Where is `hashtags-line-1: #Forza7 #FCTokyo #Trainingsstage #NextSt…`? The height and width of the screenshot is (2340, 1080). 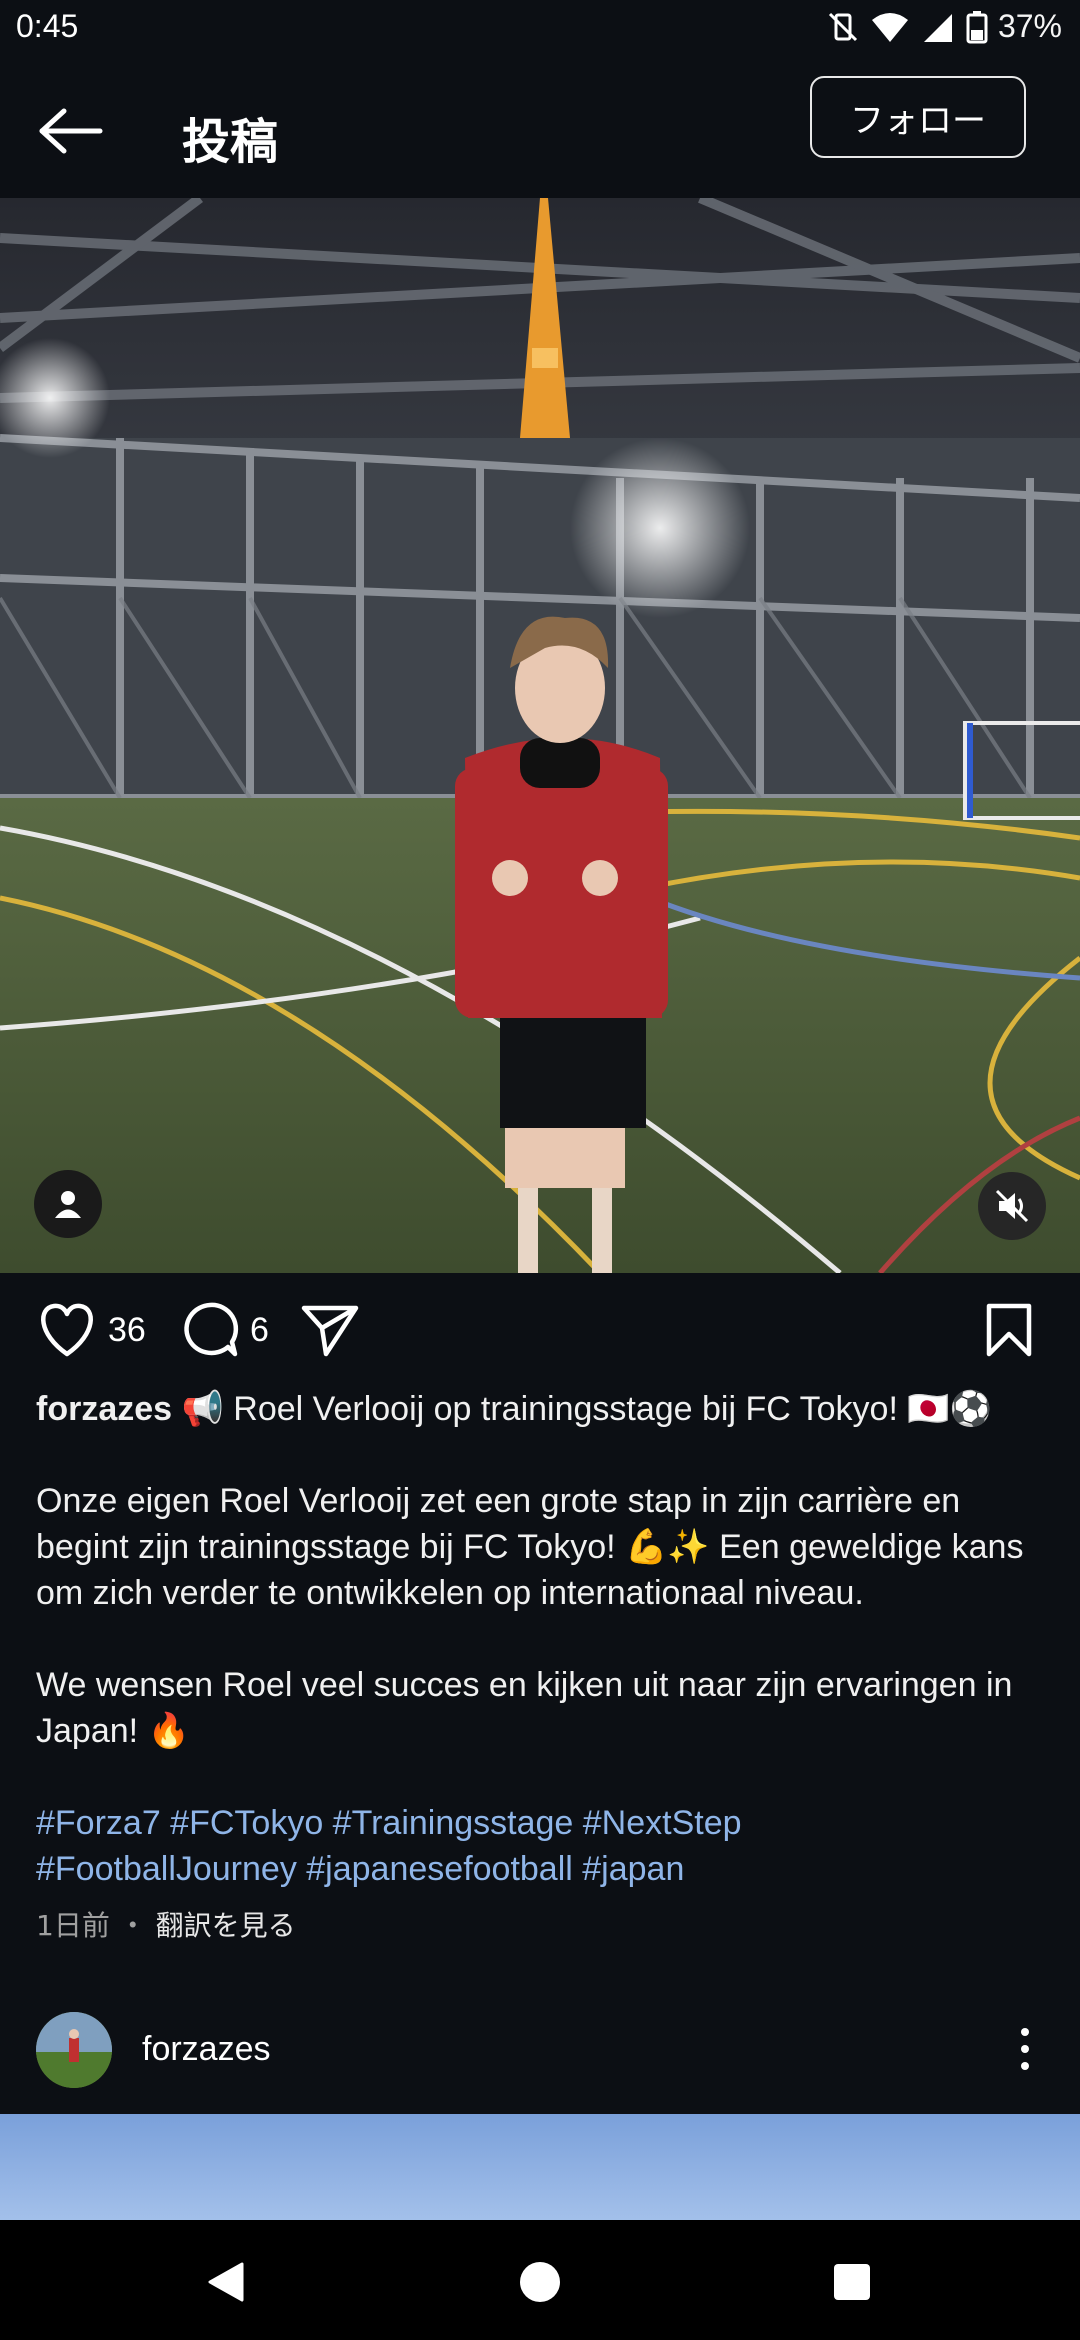
hashtags-line-1: #Forza7 #FCTokyo #Trainingsstage #NextSt… is located at coordinates (541, 1823).